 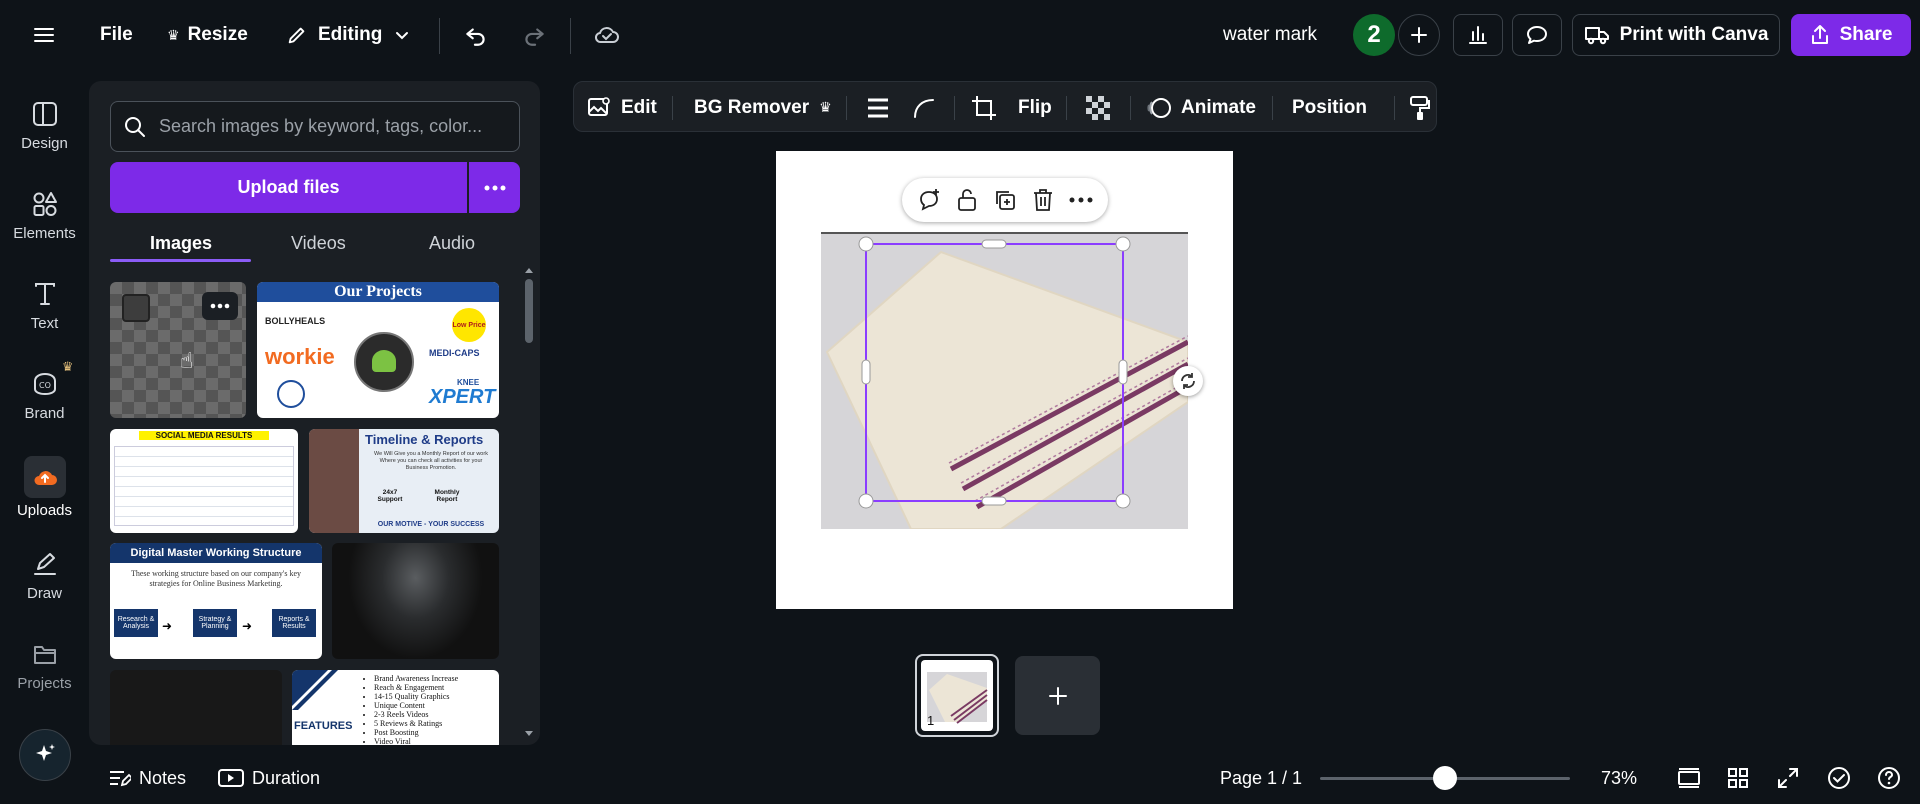 I want to click on tab-videos: Videos, so click(x=318, y=243).